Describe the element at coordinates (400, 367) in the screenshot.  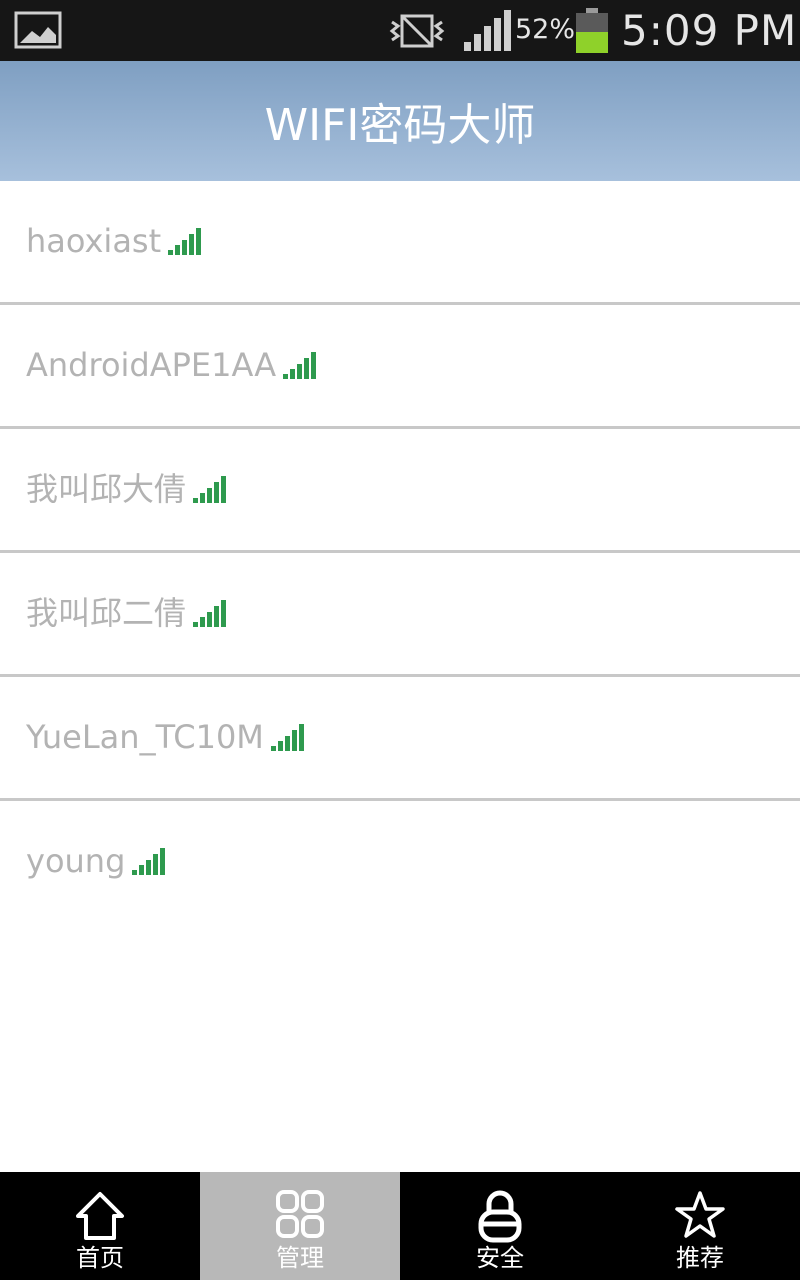
I see `list-item: AndroidAPE1AA` at that location.